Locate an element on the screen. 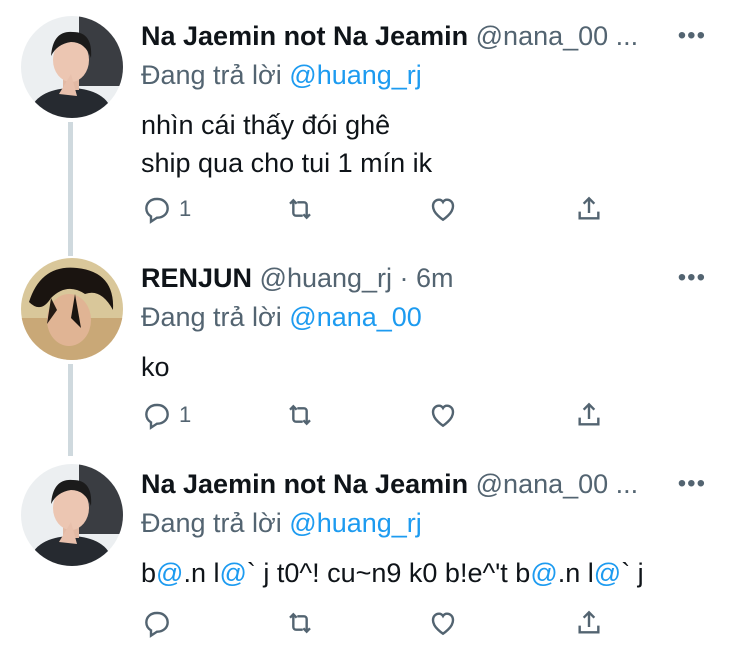 The height and width of the screenshot is (649, 750). mention-link: @nana_00 is located at coordinates (355, 317).